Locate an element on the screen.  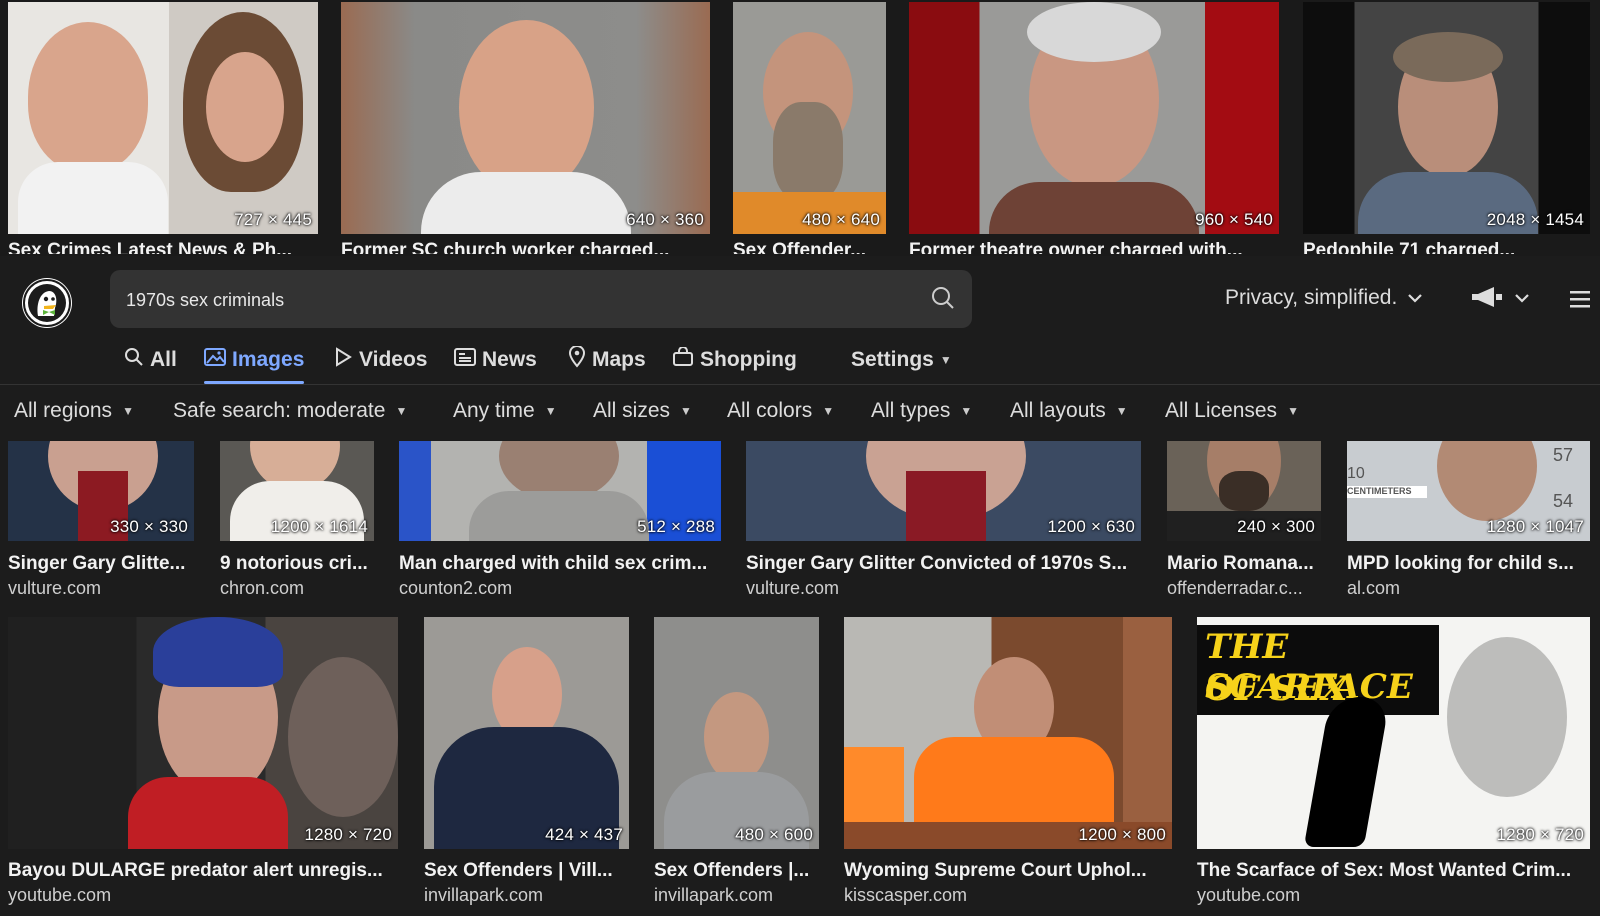
image-dimensions: 512 × 288 is located at coordinates (676, 526).